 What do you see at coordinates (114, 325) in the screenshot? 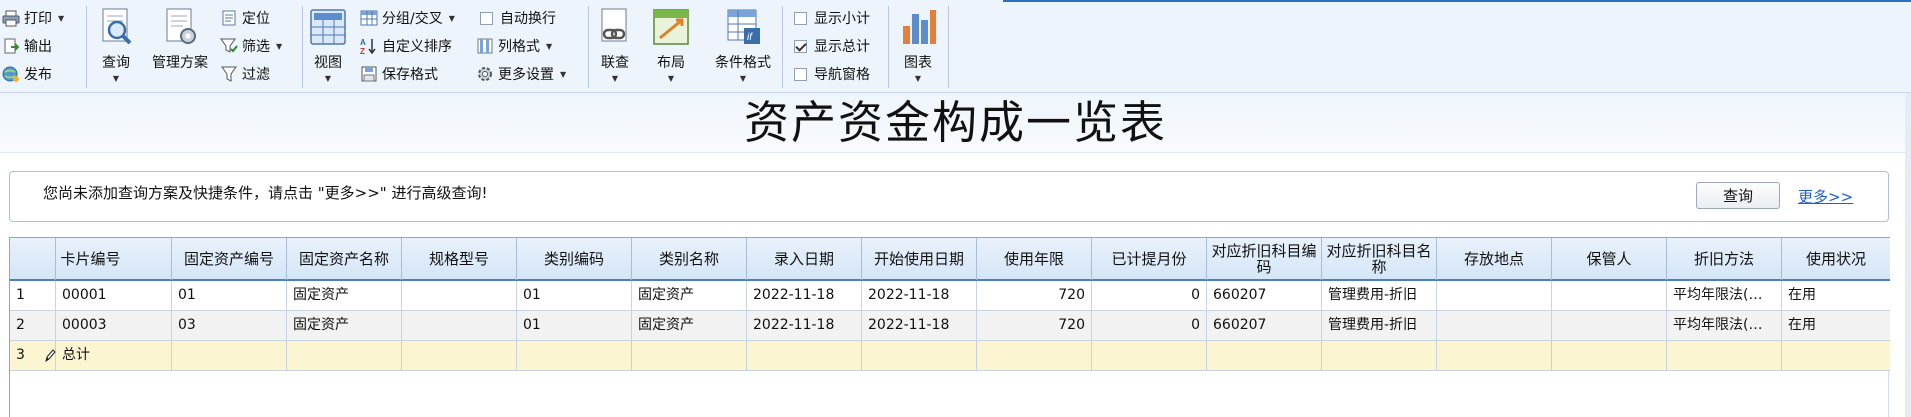
I see `cell-card-no: 00003` at bounding box center [114, 325].